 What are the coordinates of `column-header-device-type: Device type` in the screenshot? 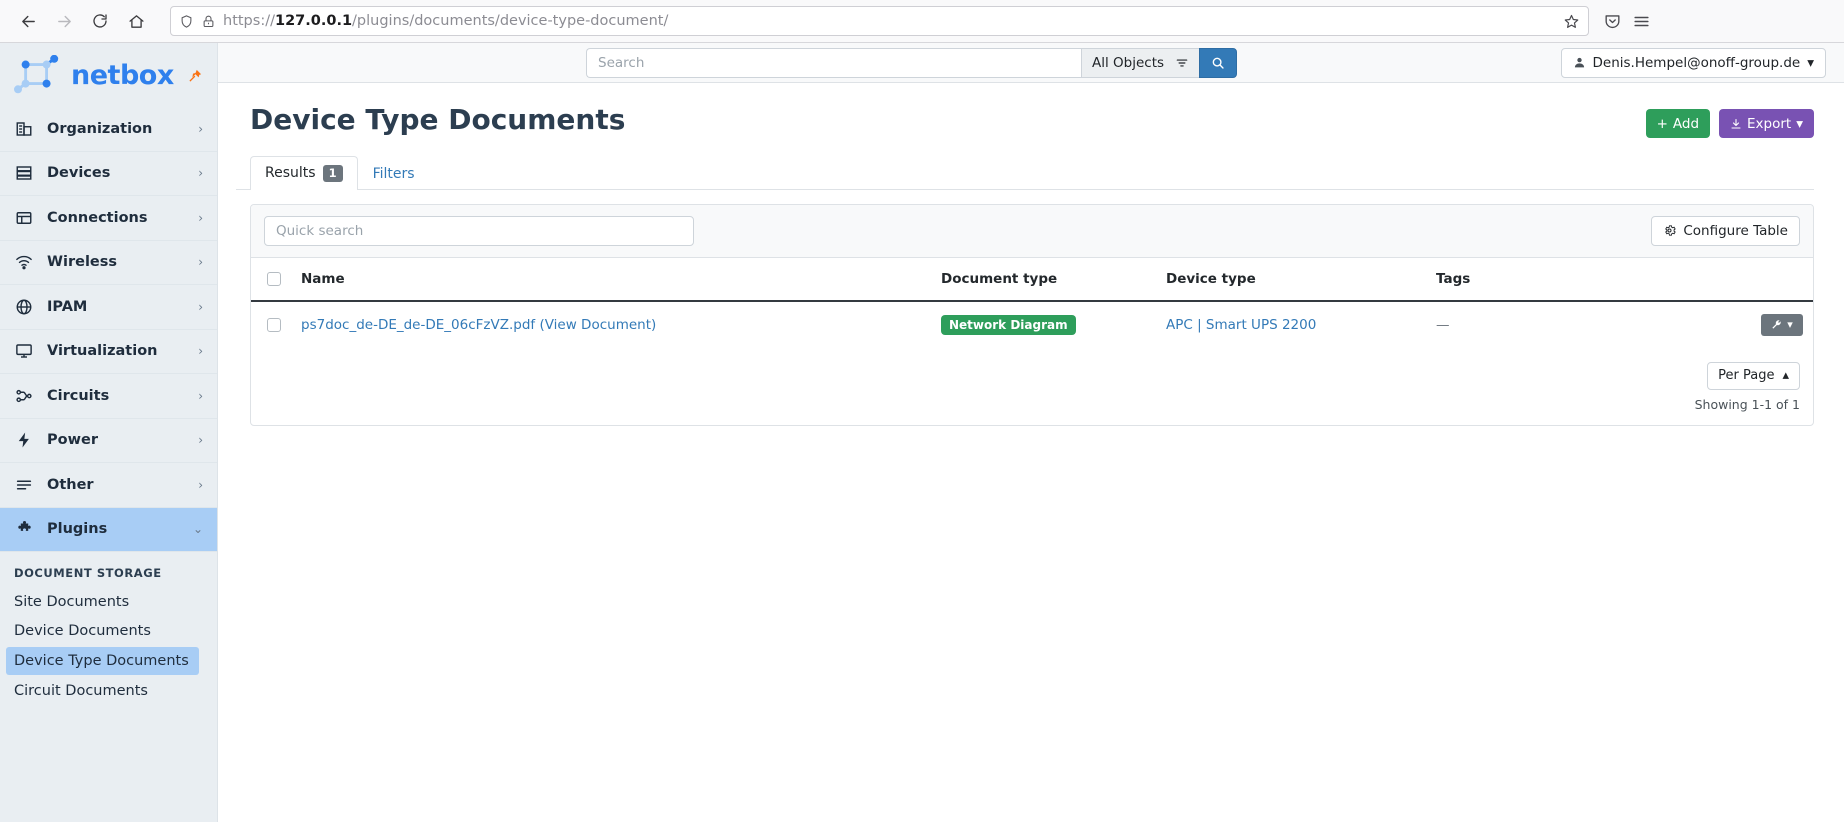 It's located at (1291, 279).